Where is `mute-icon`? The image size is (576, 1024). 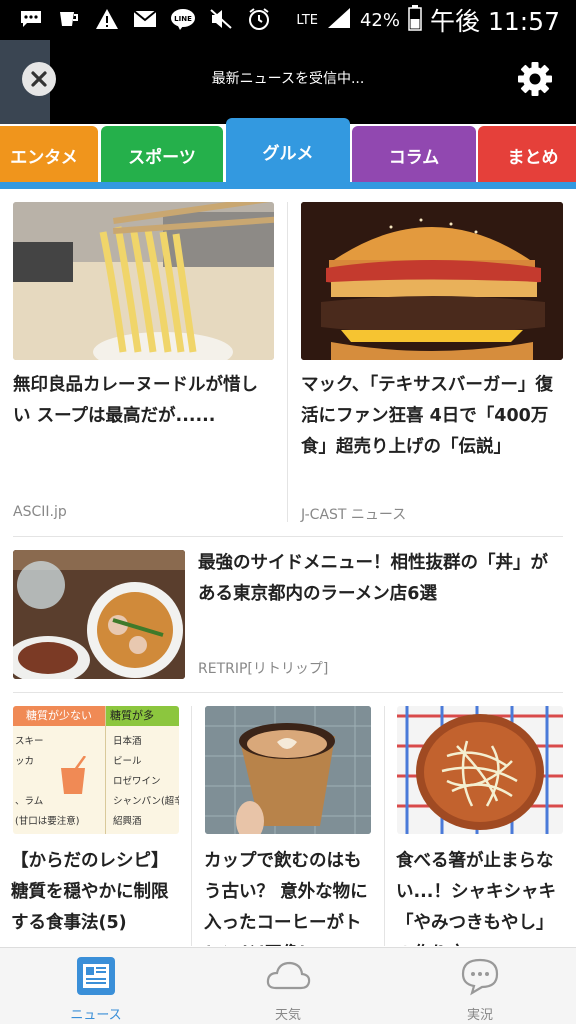 mute-icon is located at coordinates (221, 19).